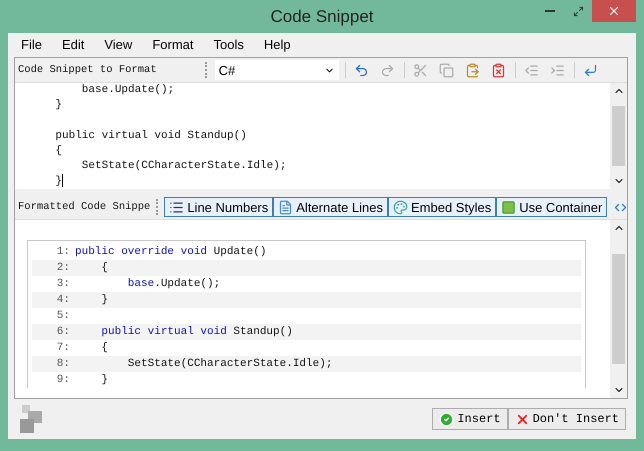  I want to click on close-icon, so click(614, 11).